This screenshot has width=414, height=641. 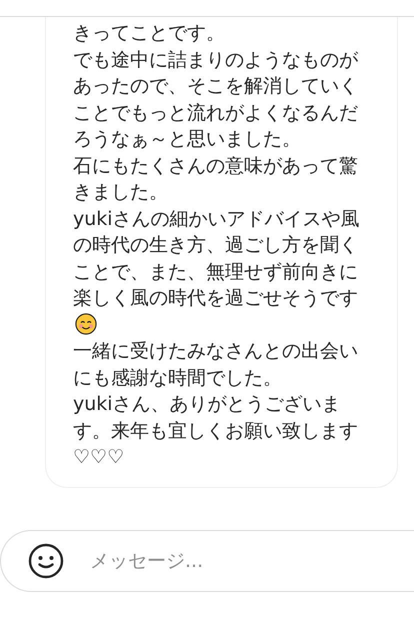 What do you see at coordinates (216, 179) in the screenshot?
I see `message-text: 石にもたくさんの意味があって驚きました。` at bounding box center [216, 179].